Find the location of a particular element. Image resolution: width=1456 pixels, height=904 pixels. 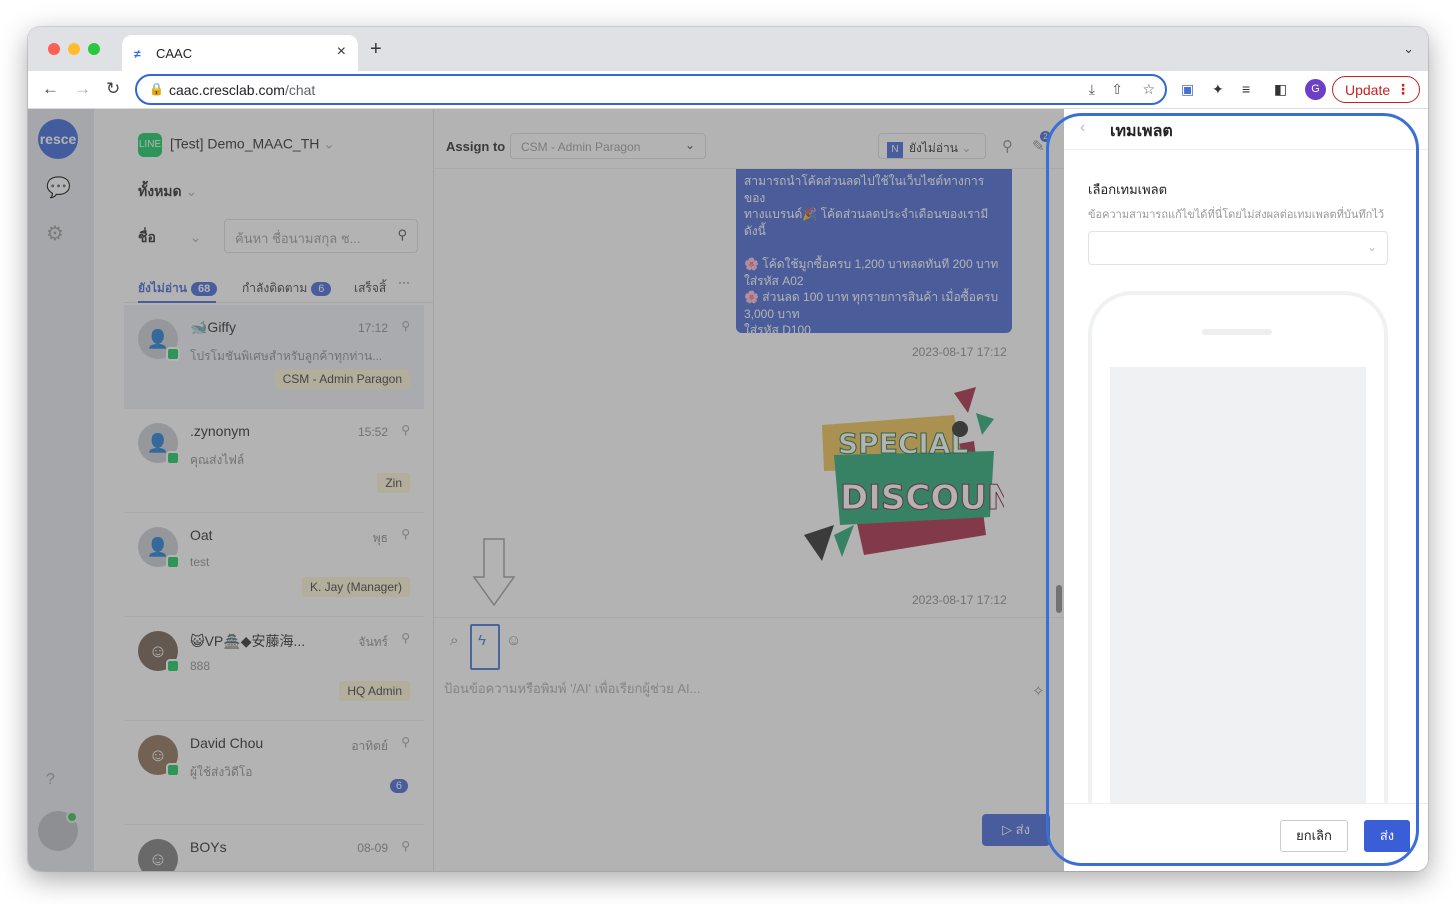

url-text: caac.cresclab.com/chat is located at coordinates (242, 90).